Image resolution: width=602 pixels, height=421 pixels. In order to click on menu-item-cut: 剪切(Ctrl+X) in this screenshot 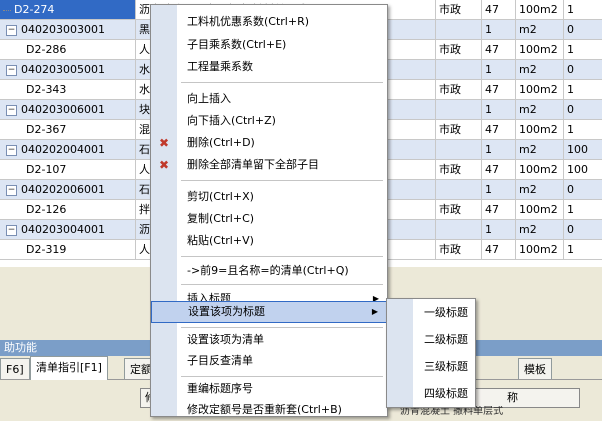, I will do `click(269, 197)`.